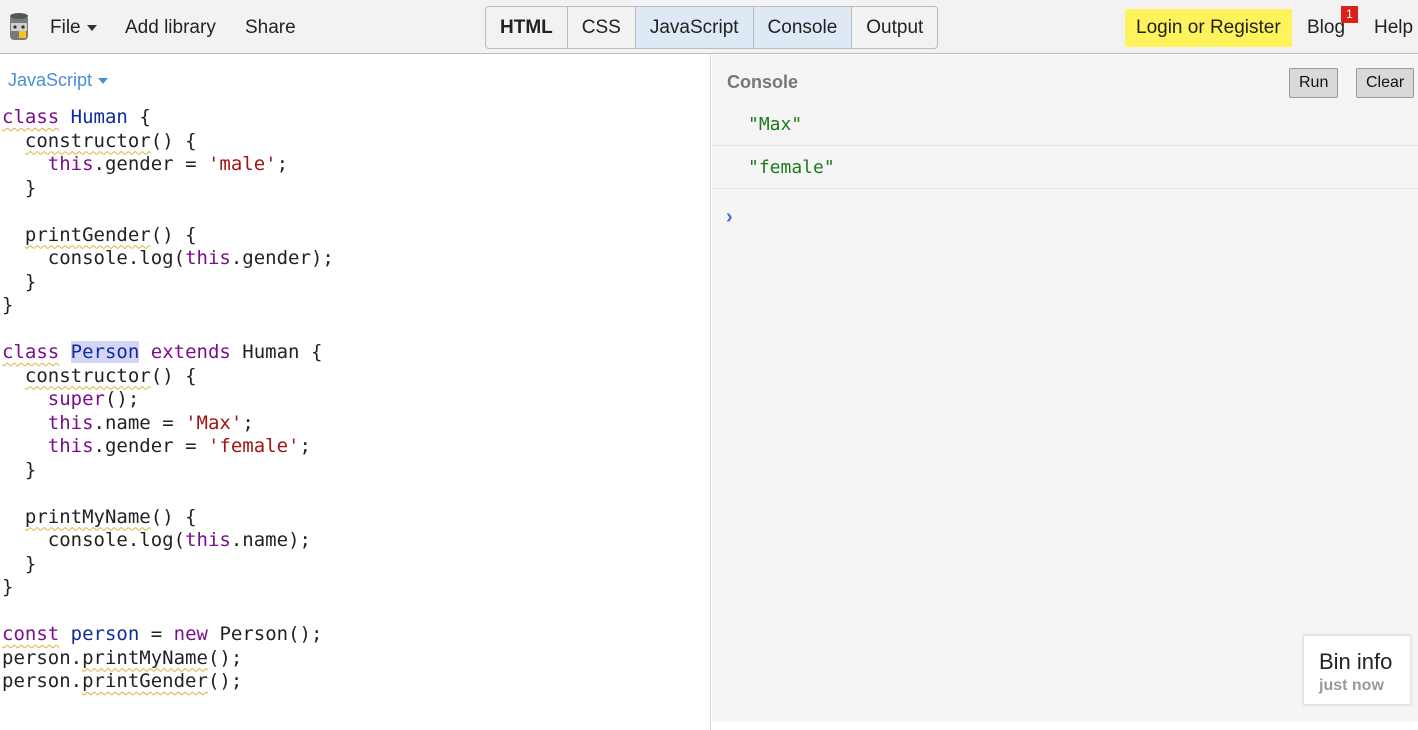 The width and height of the screenshot is (1418, 730). I want to click on jsbin-logo-icon, so click(19, 27).